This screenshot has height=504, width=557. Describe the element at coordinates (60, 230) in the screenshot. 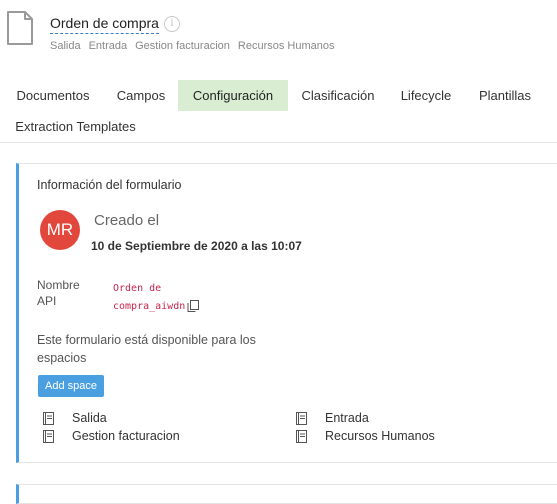

I see `avatar: MR` at that location.